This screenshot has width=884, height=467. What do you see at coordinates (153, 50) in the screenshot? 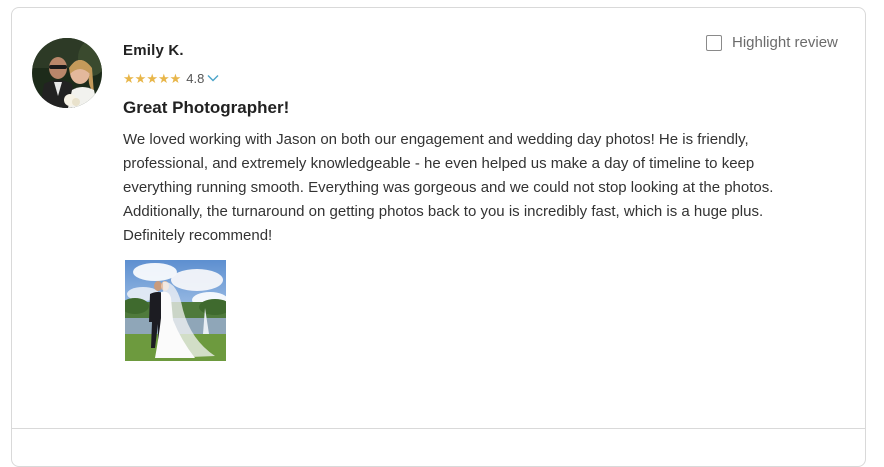
I see `reviewer-name: Emily K.` at bounding box center [153, 50].